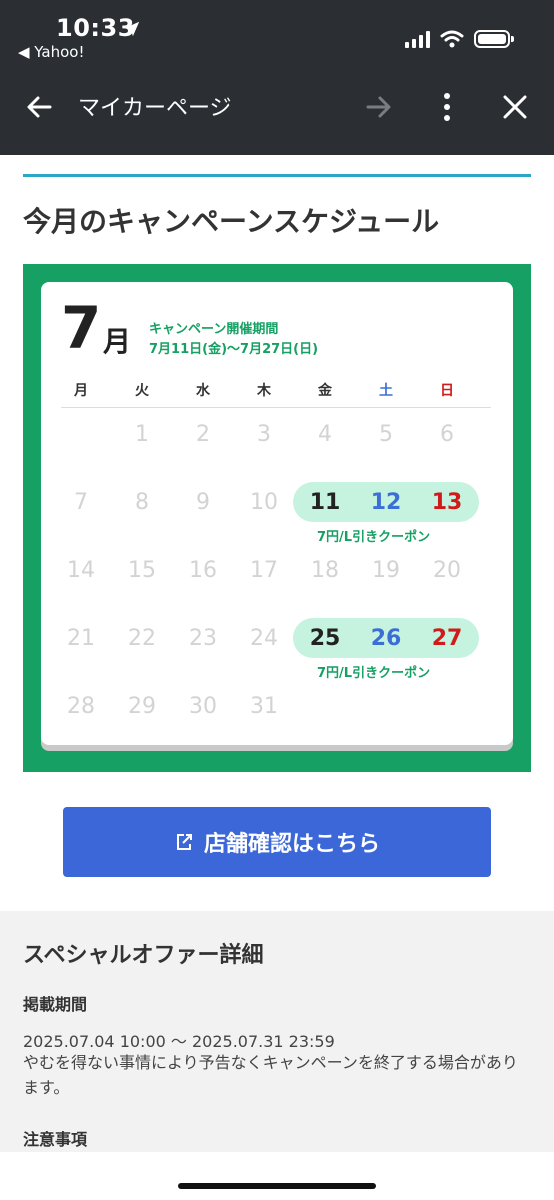 The width and height of the screenshot is (554, 1200). What do you see at coordinates (277, 175) in the screenshot?
I see `section-divider` at bounding box center [277, 175].